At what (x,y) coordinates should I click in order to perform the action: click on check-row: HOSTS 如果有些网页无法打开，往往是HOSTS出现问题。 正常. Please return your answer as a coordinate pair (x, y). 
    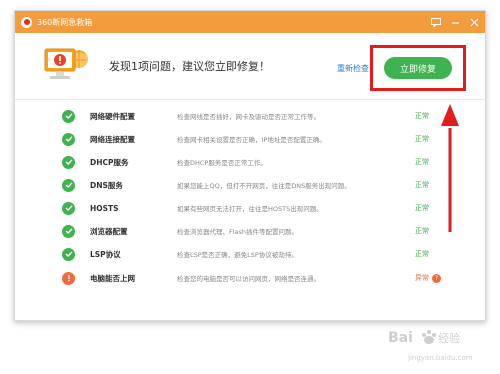
    Looking at the image, I should click on (250, 208).